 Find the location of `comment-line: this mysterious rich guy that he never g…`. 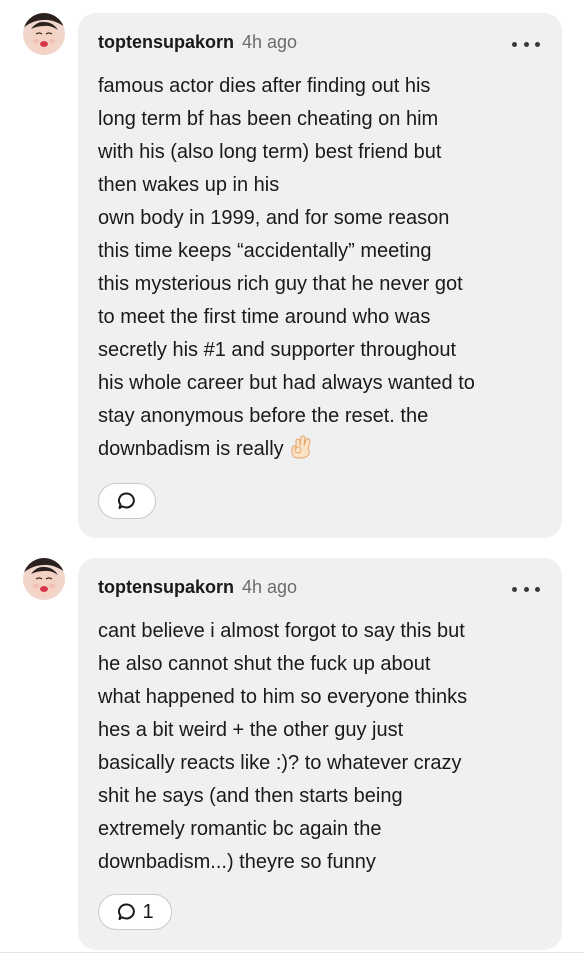

comment-line: this mysterious rich guy that he never g… is located at coordinates (280, 284).